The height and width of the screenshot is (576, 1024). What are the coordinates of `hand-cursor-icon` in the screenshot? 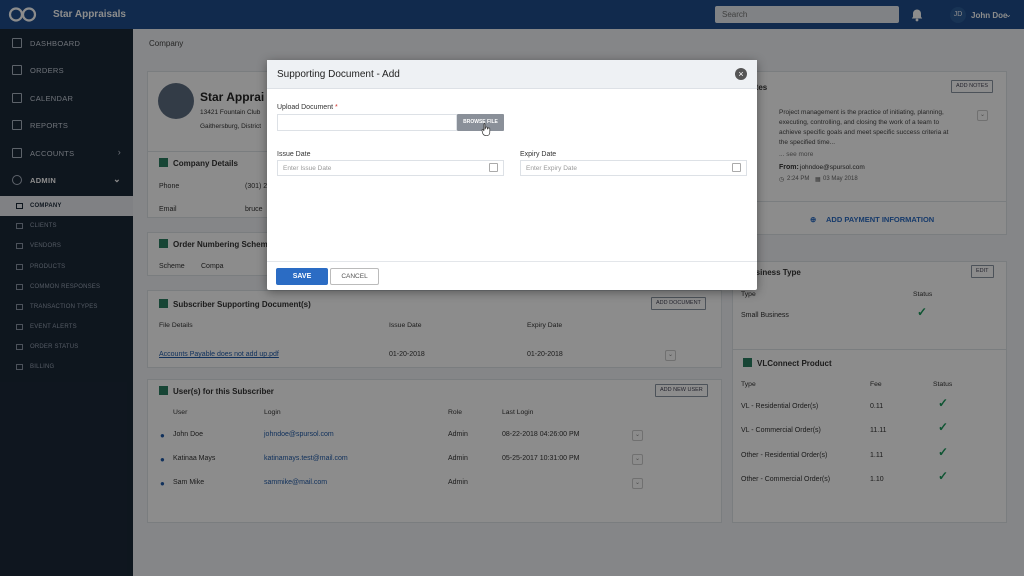 It's located at (486, 129).